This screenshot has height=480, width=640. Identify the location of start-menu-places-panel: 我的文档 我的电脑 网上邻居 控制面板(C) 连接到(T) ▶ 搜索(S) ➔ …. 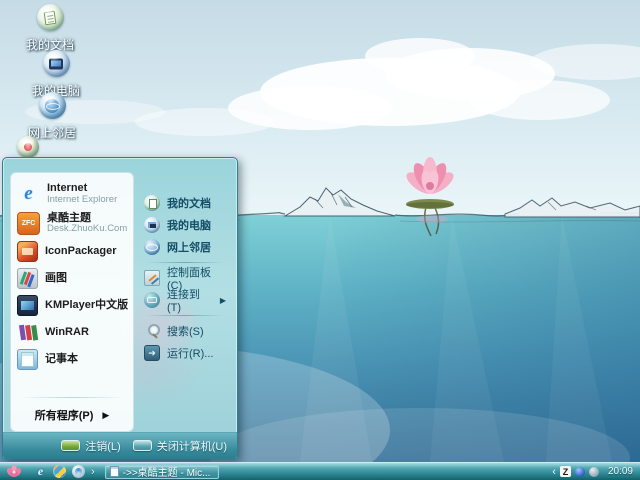
(183, 302).